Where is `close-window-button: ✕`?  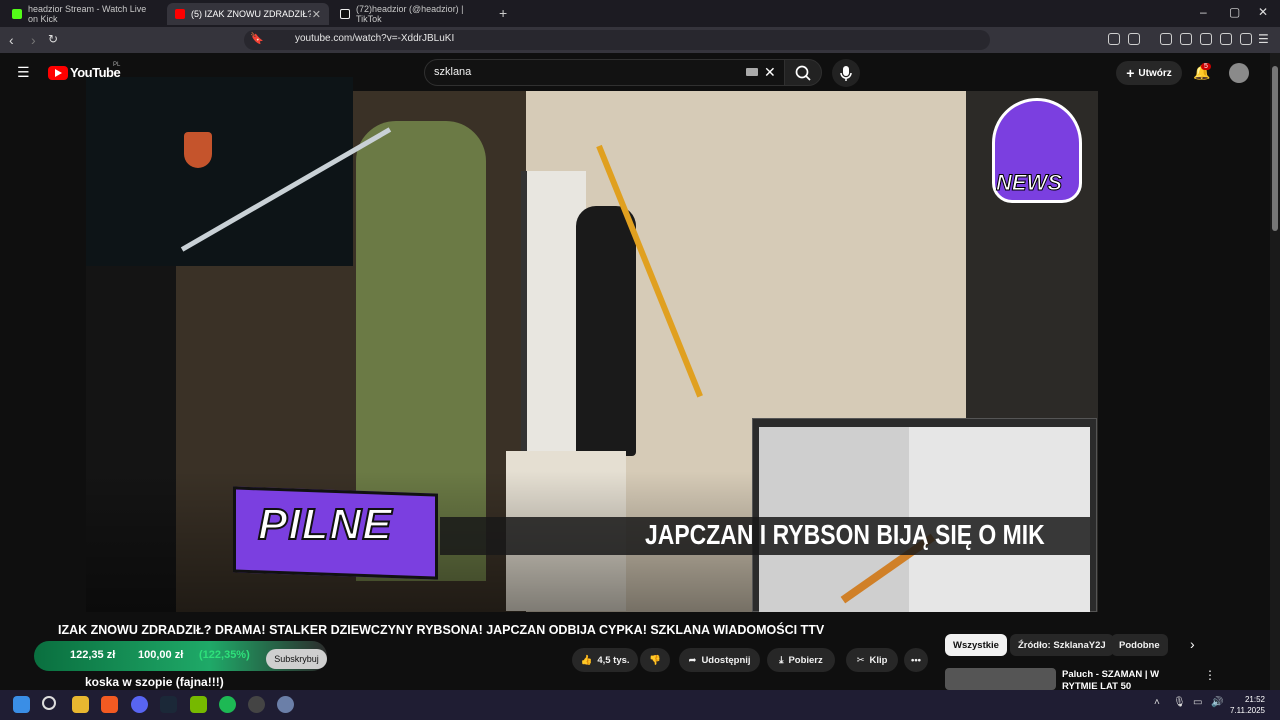
close-window-button: ✕ is located at coordinates (1263, 12).